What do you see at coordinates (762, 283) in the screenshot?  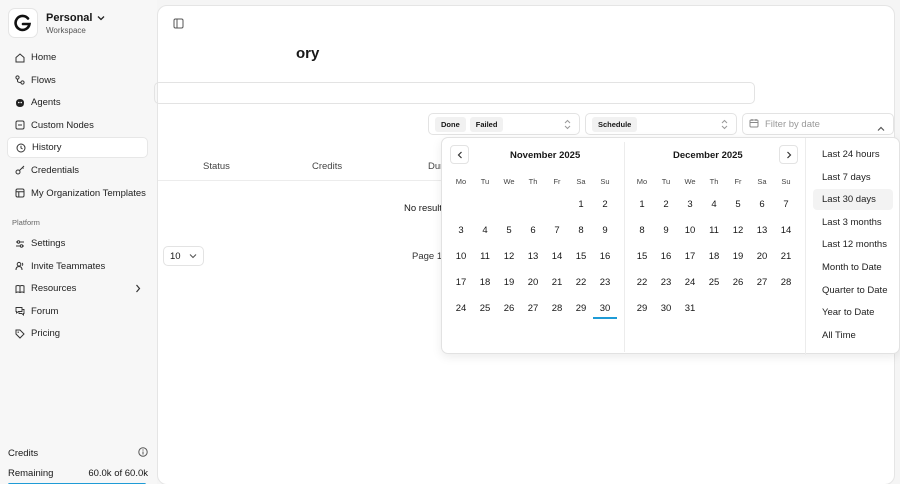 I see `day-cell-right-27: 27` at bounding box center [762, 283].